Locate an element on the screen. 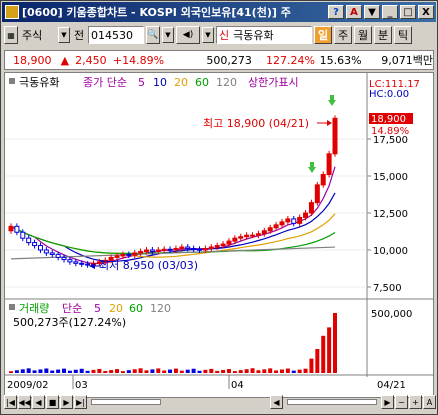 The image size is (438, 415). period-week-button: 주 is located at coordinates (343, 35).